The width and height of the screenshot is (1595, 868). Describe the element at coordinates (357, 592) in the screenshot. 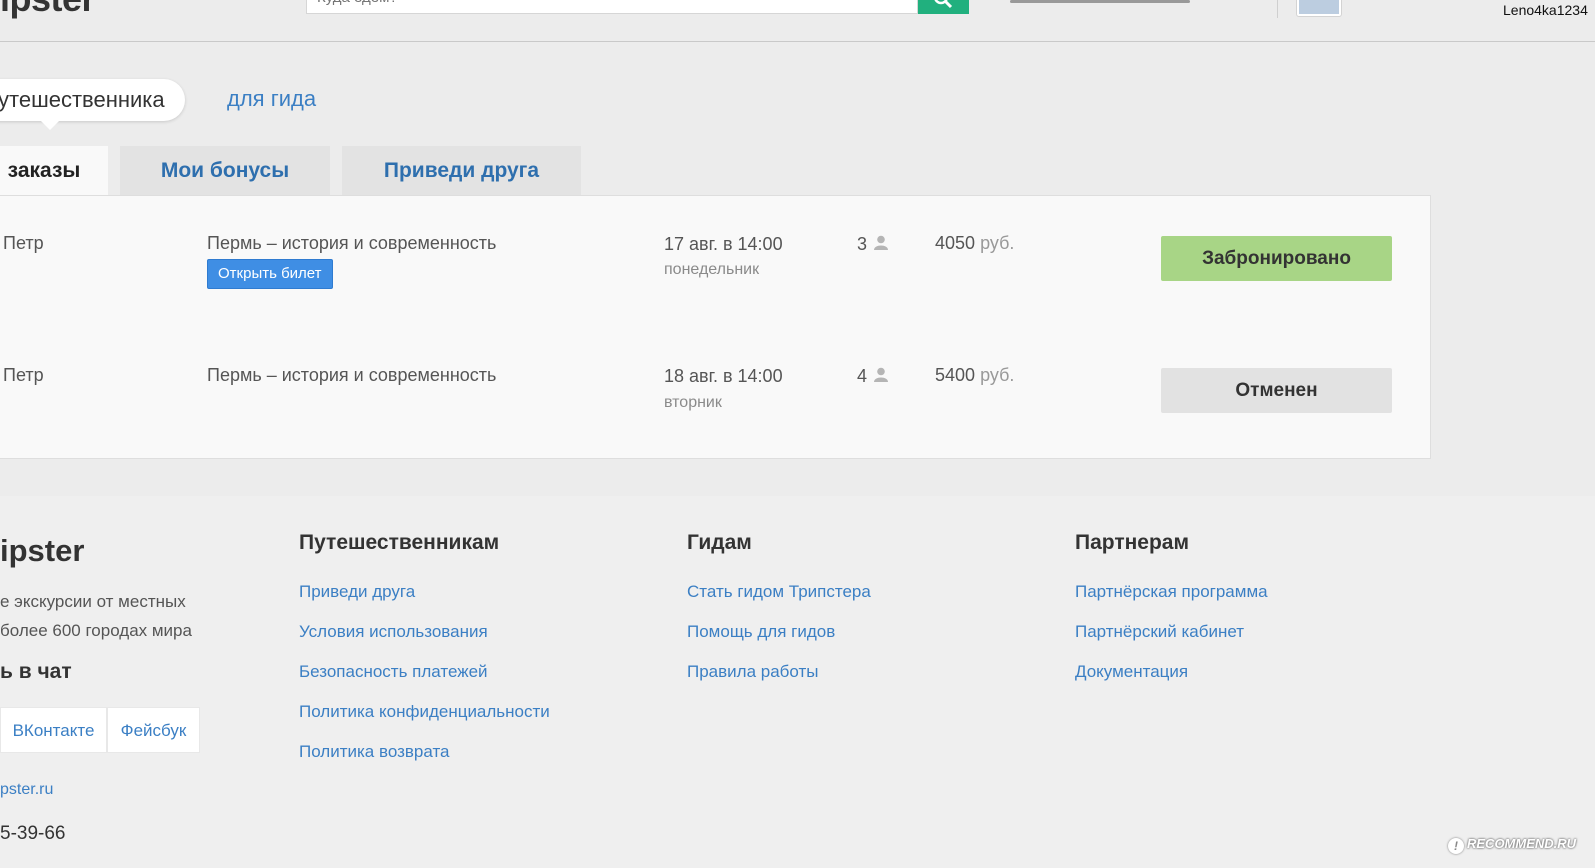

I see `footer-link: Приведи друга` at that location.